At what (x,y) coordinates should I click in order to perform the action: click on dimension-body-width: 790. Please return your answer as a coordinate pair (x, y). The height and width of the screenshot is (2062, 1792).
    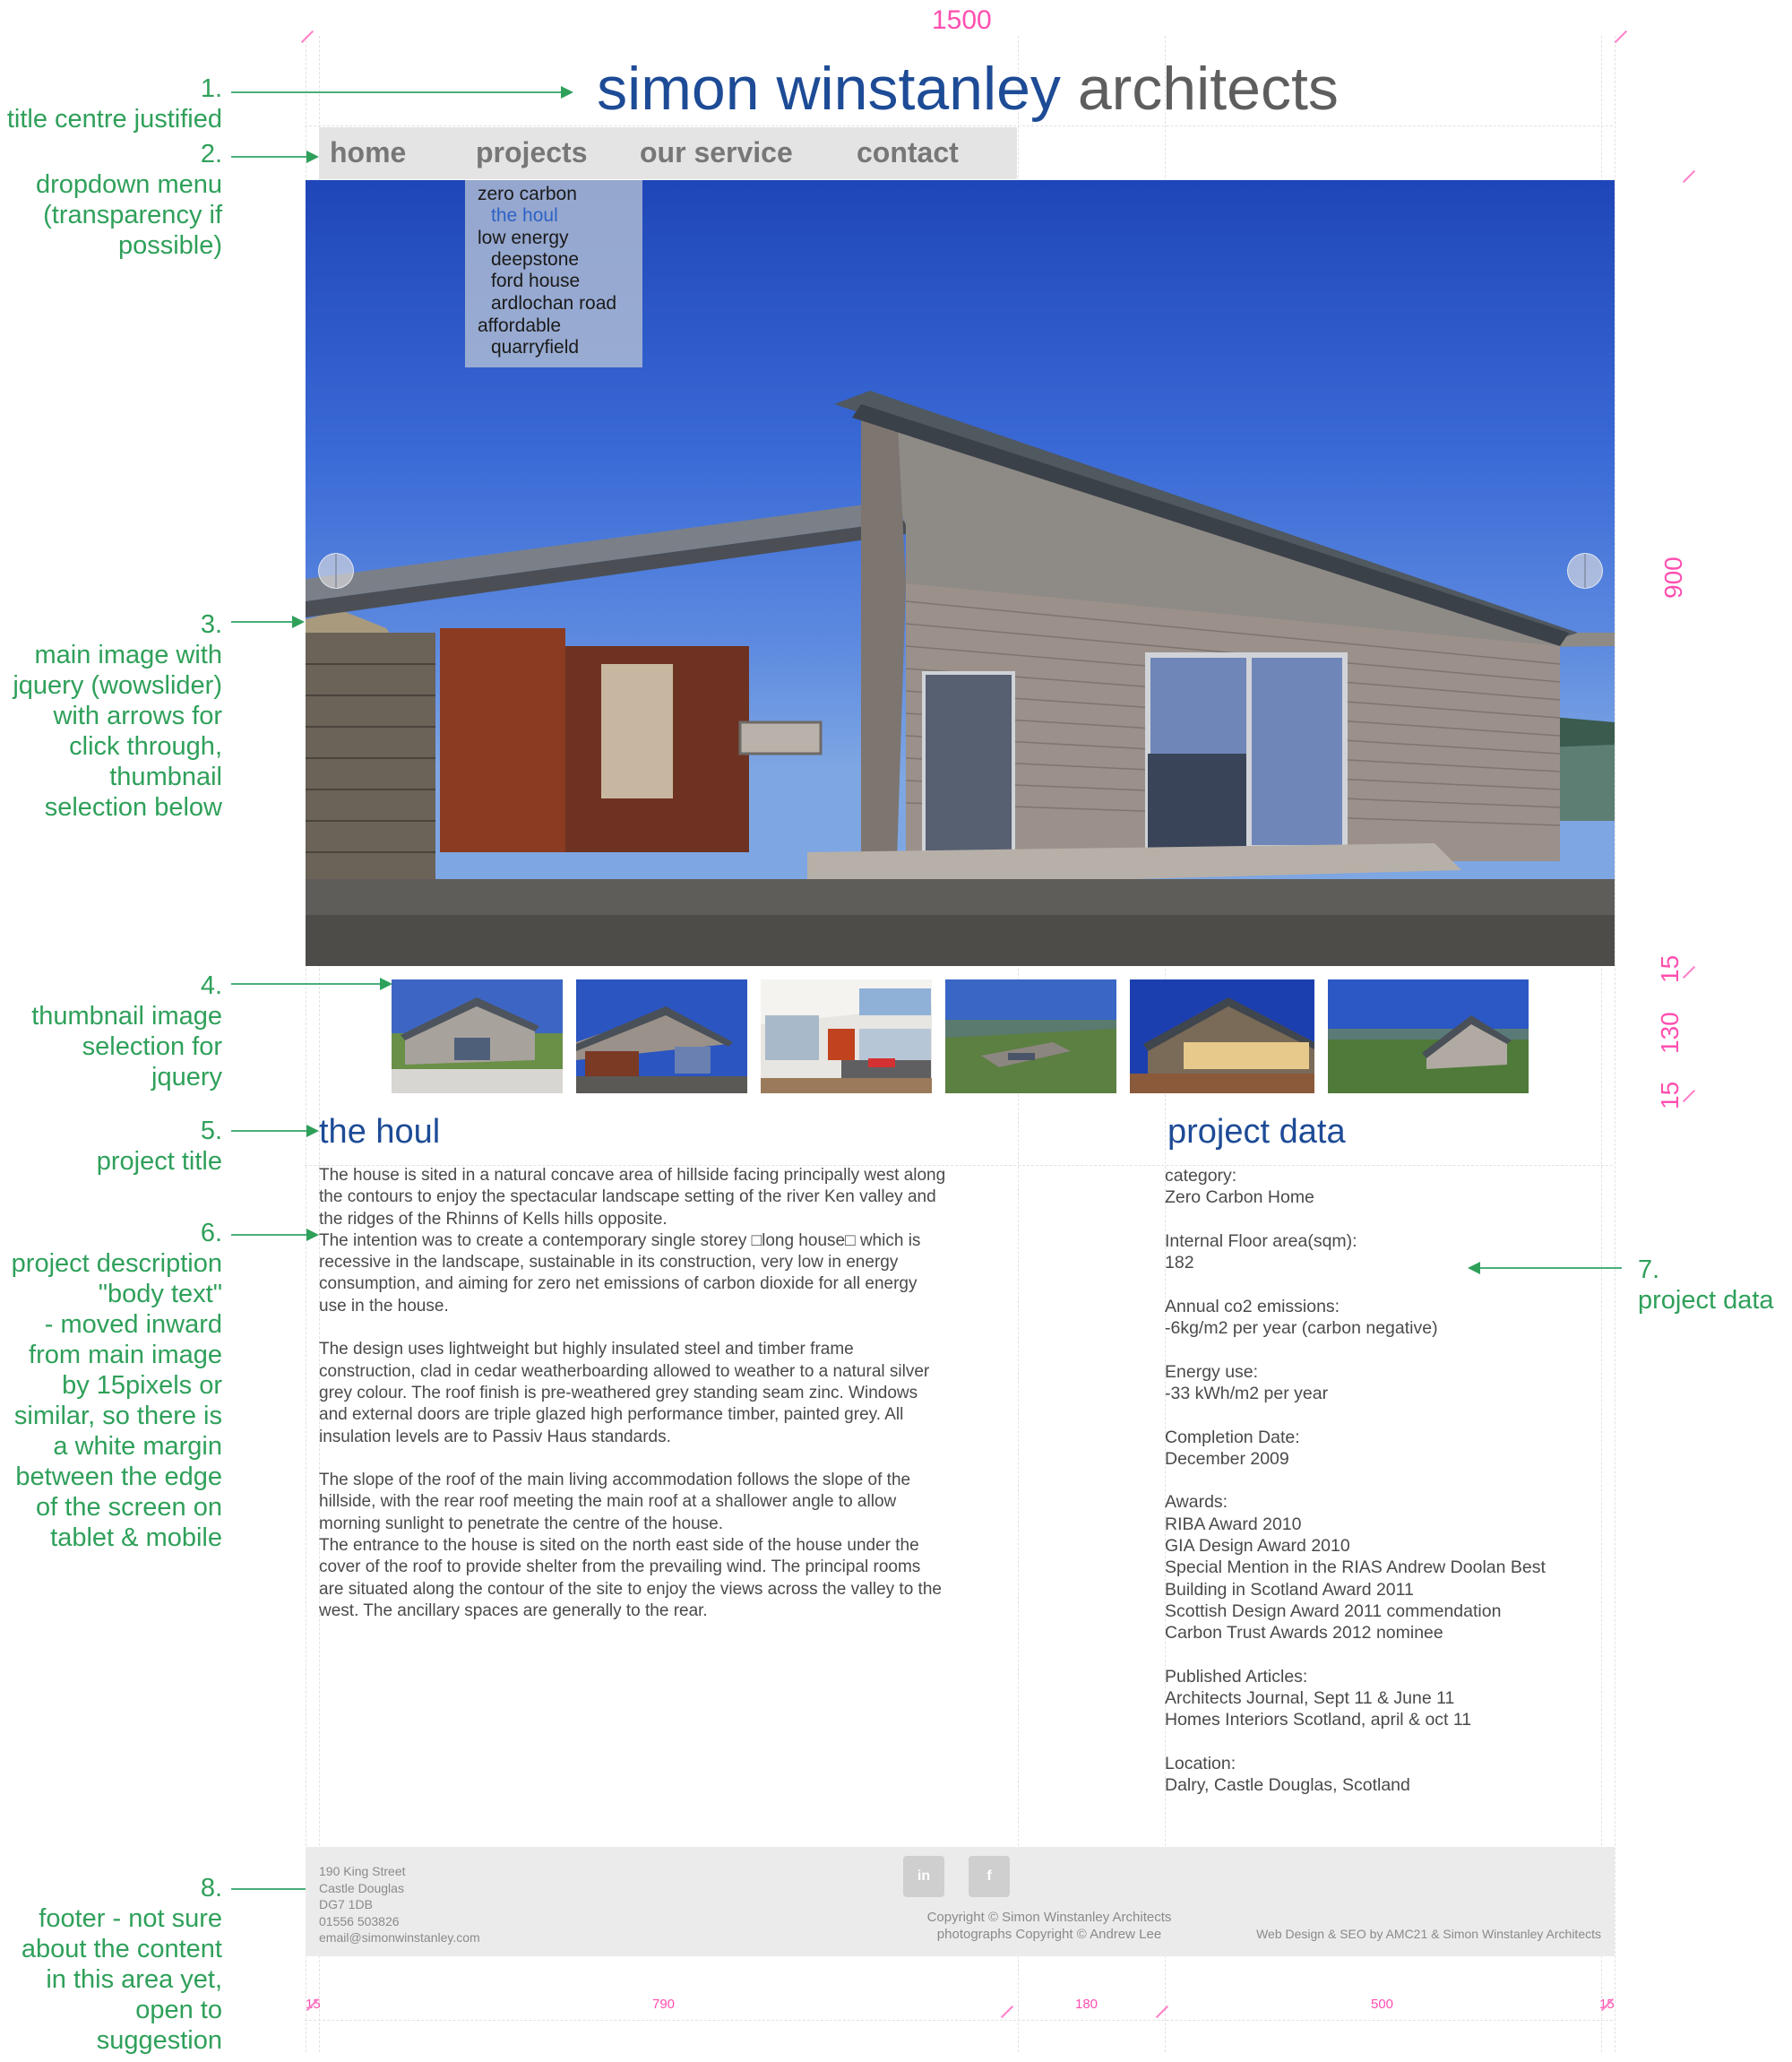
    Looking at the image, I should click on (664, 2004).